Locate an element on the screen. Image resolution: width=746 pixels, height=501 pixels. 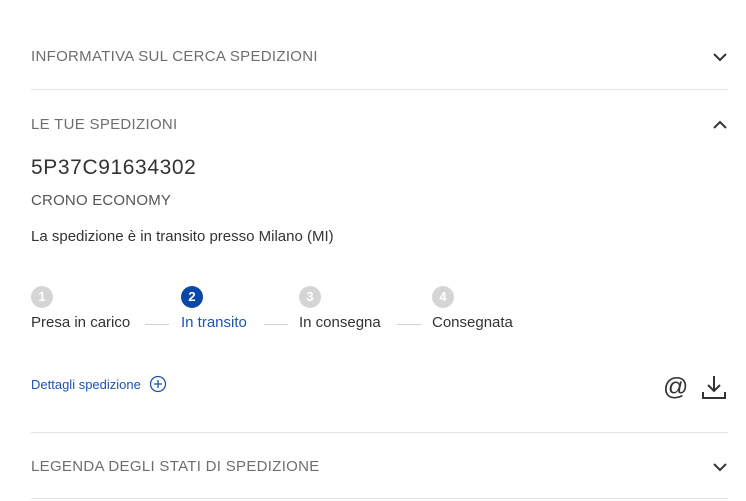
chevron-up-icon is located at coordinates (720, 125).